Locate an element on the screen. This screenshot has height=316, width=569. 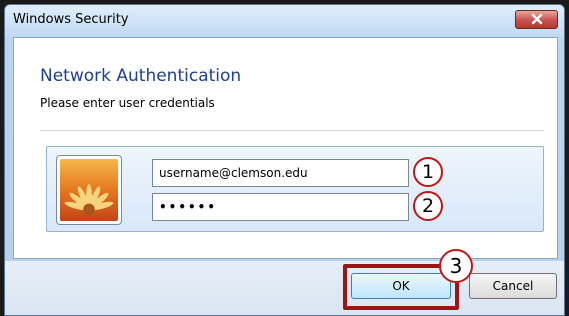
close-button is located at coordinates (536, 19).